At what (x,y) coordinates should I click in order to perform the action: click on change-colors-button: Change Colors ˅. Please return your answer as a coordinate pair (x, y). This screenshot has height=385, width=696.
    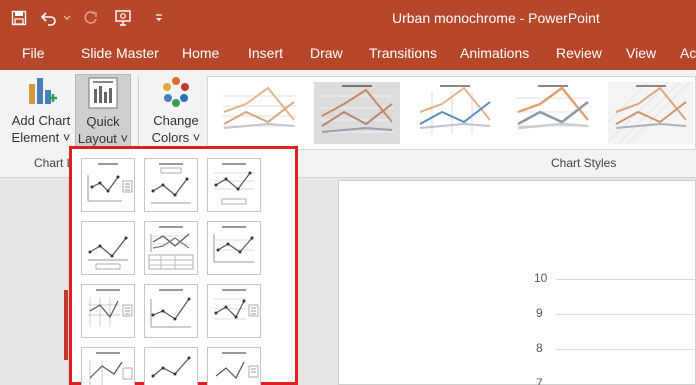
    Looking at the image, I should click on (176, 114).